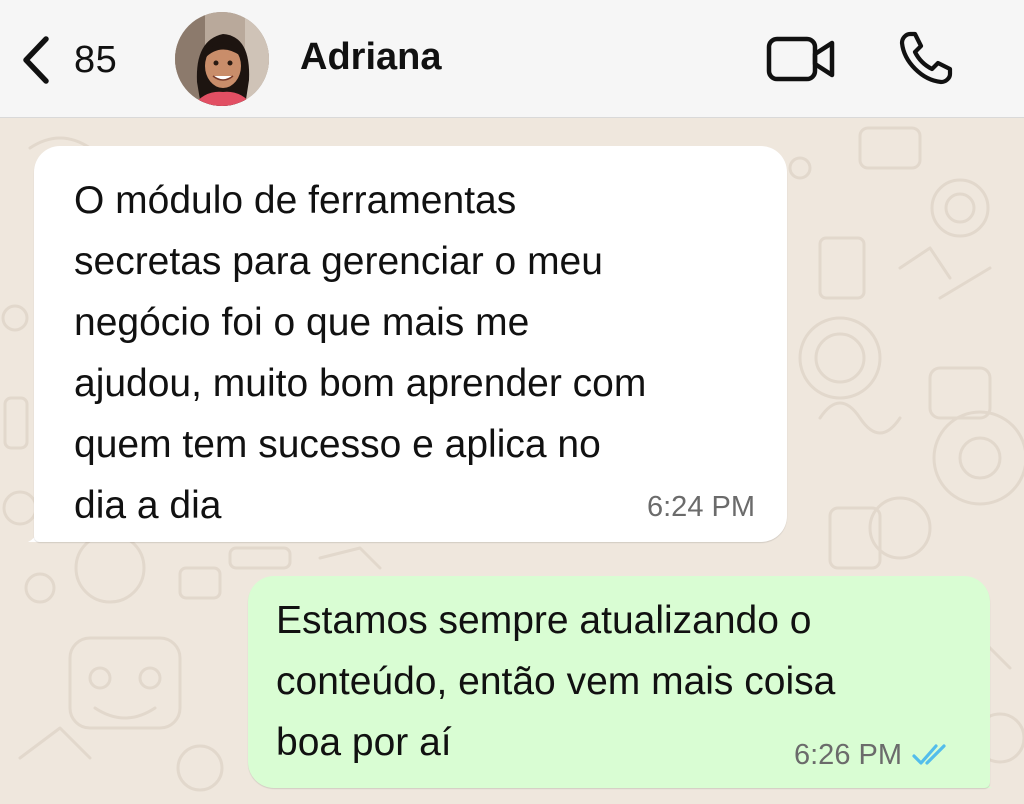 Image resolution: width=1024 pixels, height=804 pixels. Describe the element at coordinates (848, 755) in the screenshot. I see `message-timestamp: 6:26 PM` at that location.